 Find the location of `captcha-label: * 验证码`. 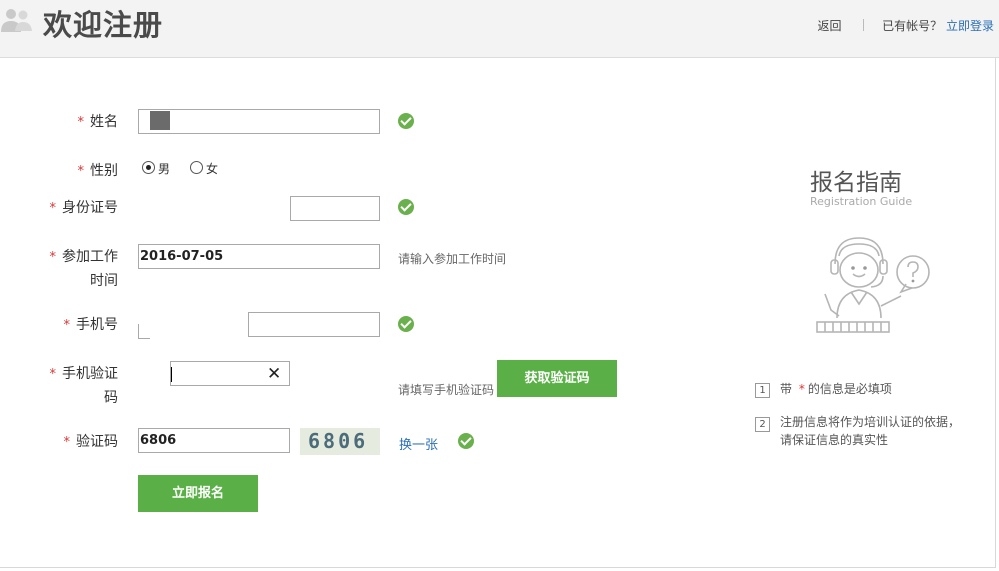

captcha-label: * 验证码 is located at coordinates (91, 442).